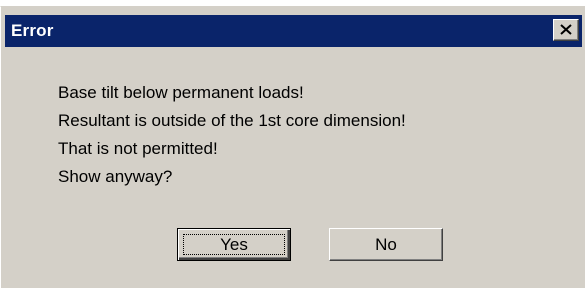  I want to click on yes-button: Yes, so click(234, 244).